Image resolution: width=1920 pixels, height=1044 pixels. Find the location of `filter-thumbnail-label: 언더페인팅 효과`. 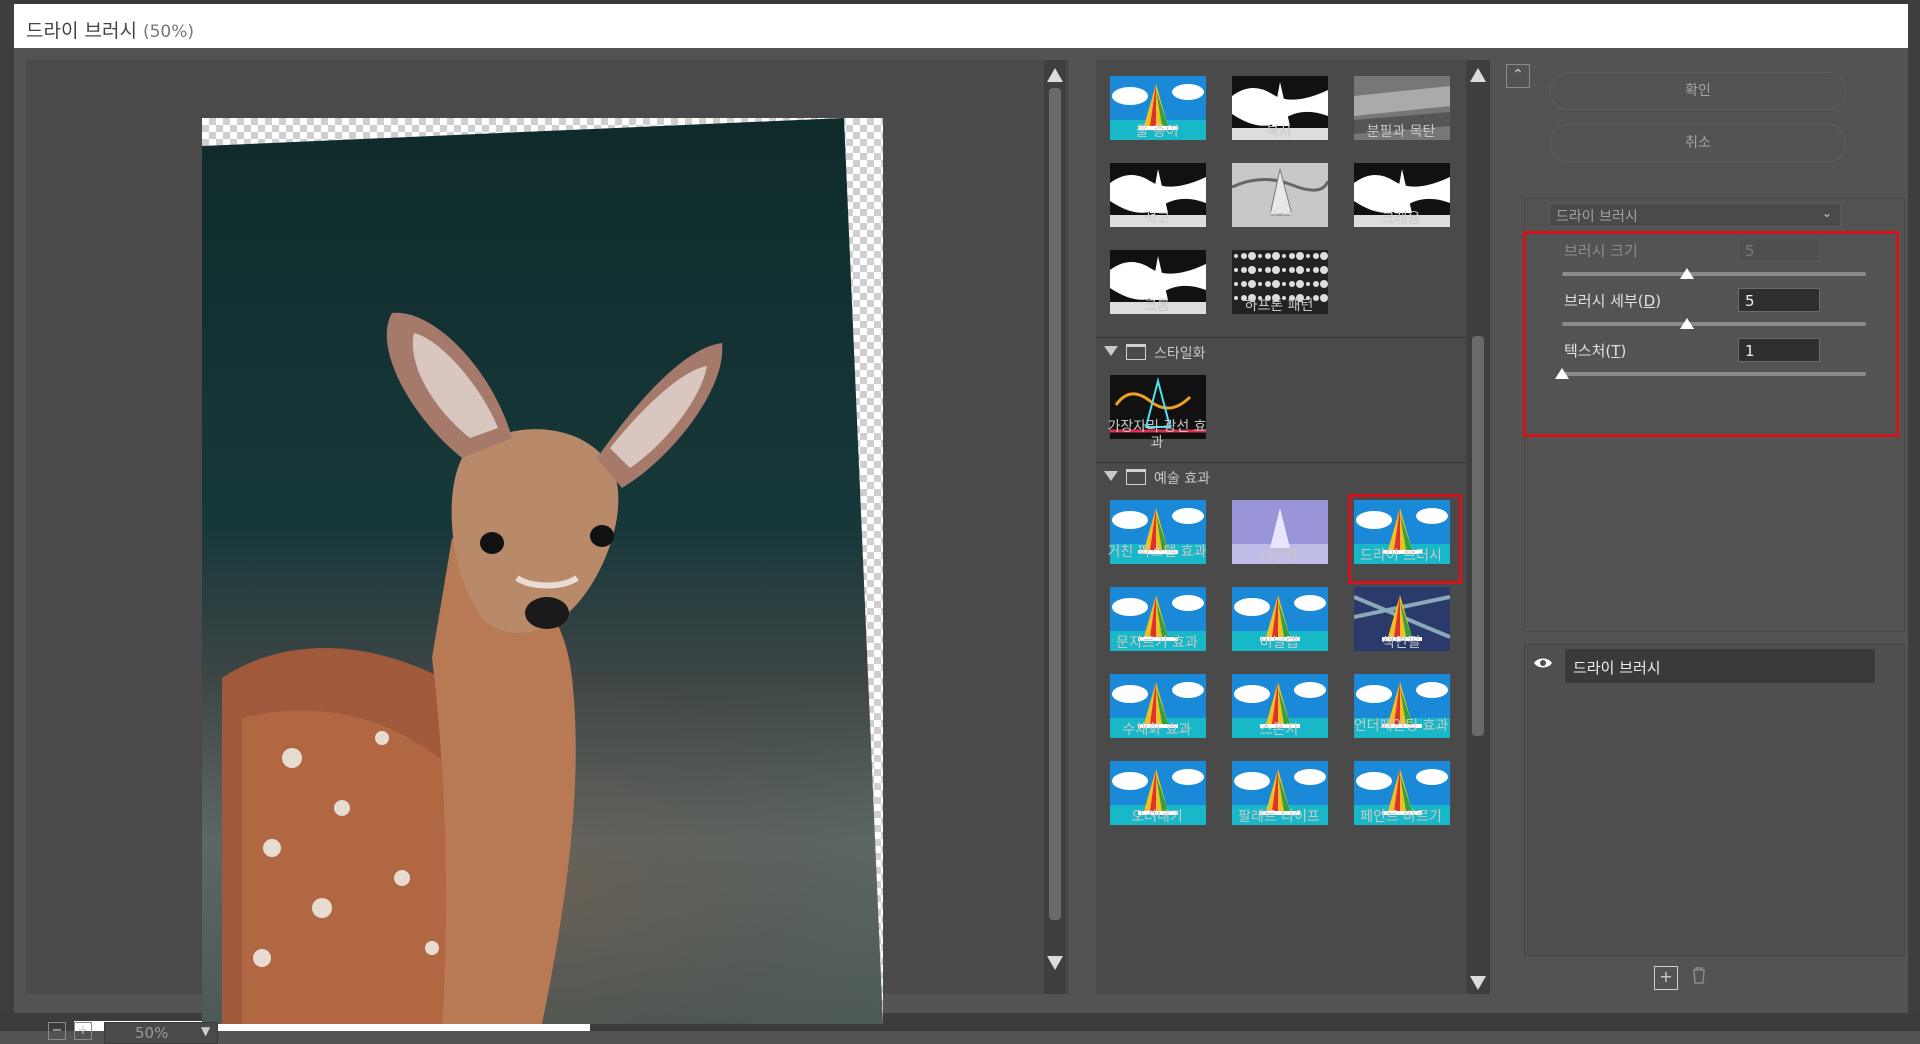

filter-thumbnail-label: 언더페인팅 효과 is located at coordinates (1401, 726).